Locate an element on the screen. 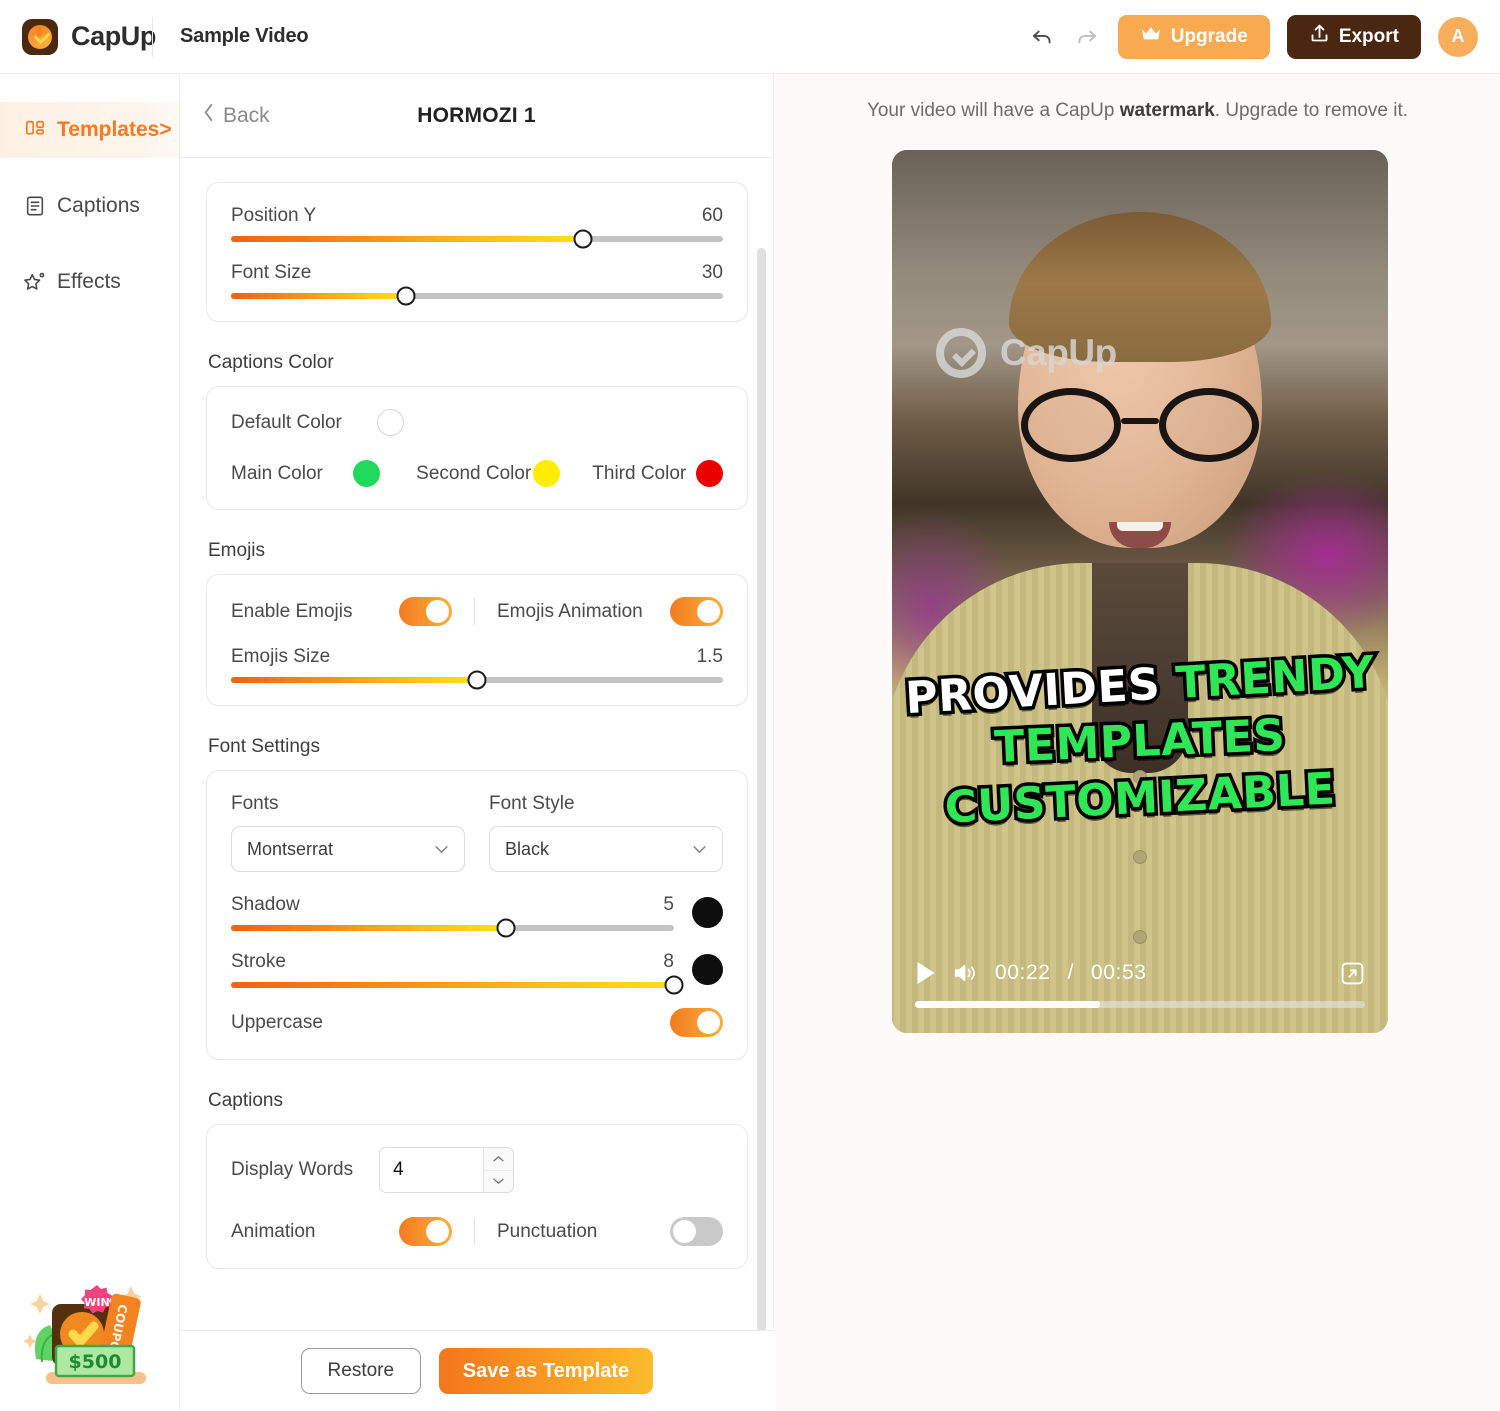 The height and width of the screenshot is (1411, 1500). default-color-swatch is located at coordinates (390, 422).